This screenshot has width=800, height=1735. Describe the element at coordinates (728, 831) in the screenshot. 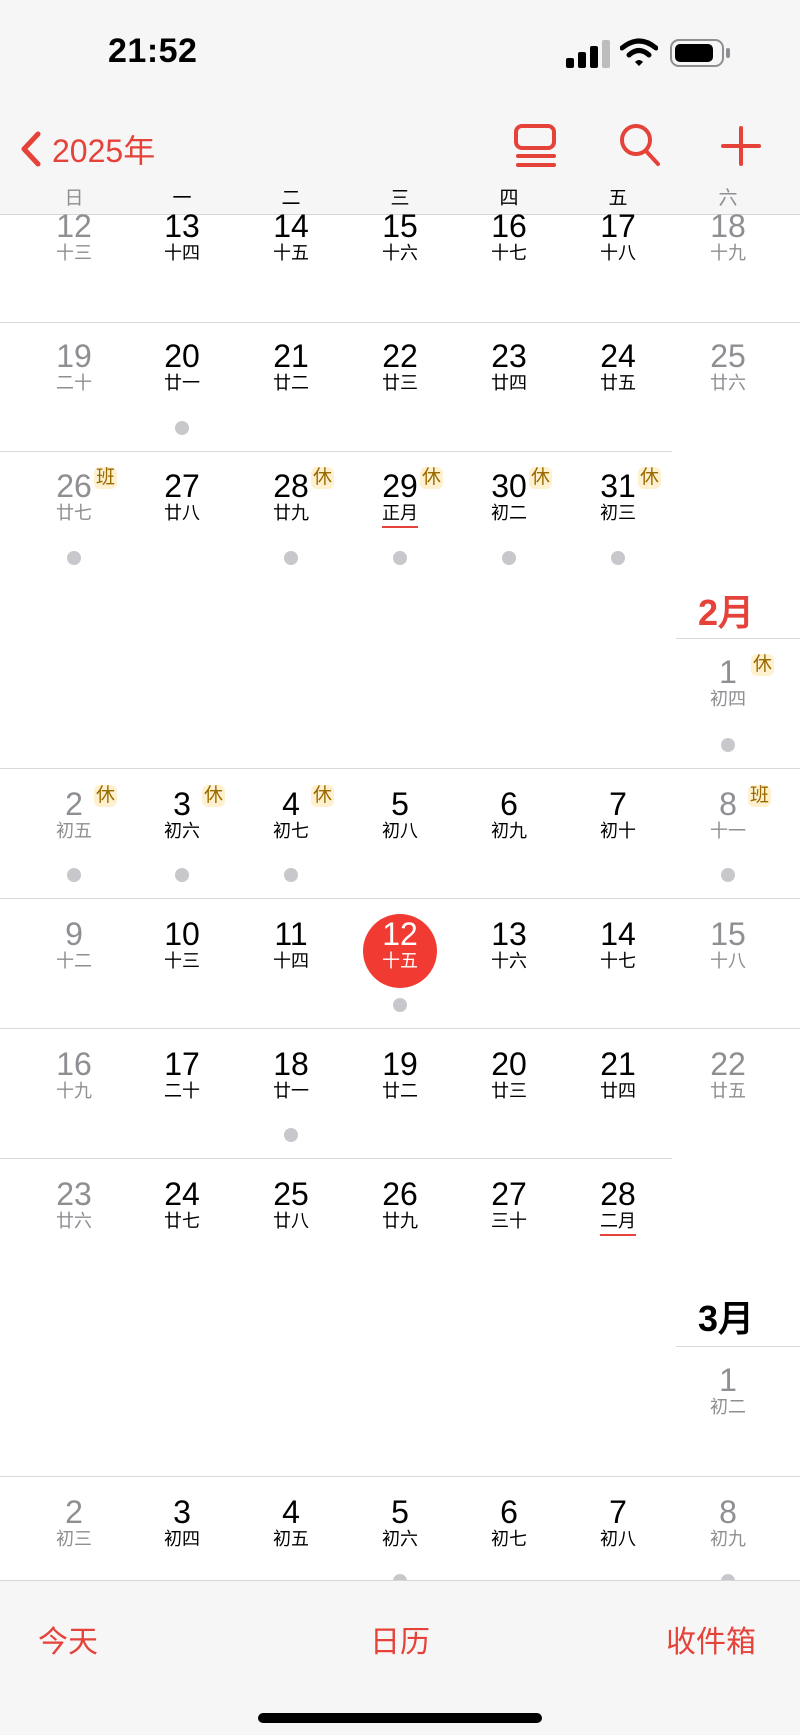

I see `lunar-date: 十一` at that location.